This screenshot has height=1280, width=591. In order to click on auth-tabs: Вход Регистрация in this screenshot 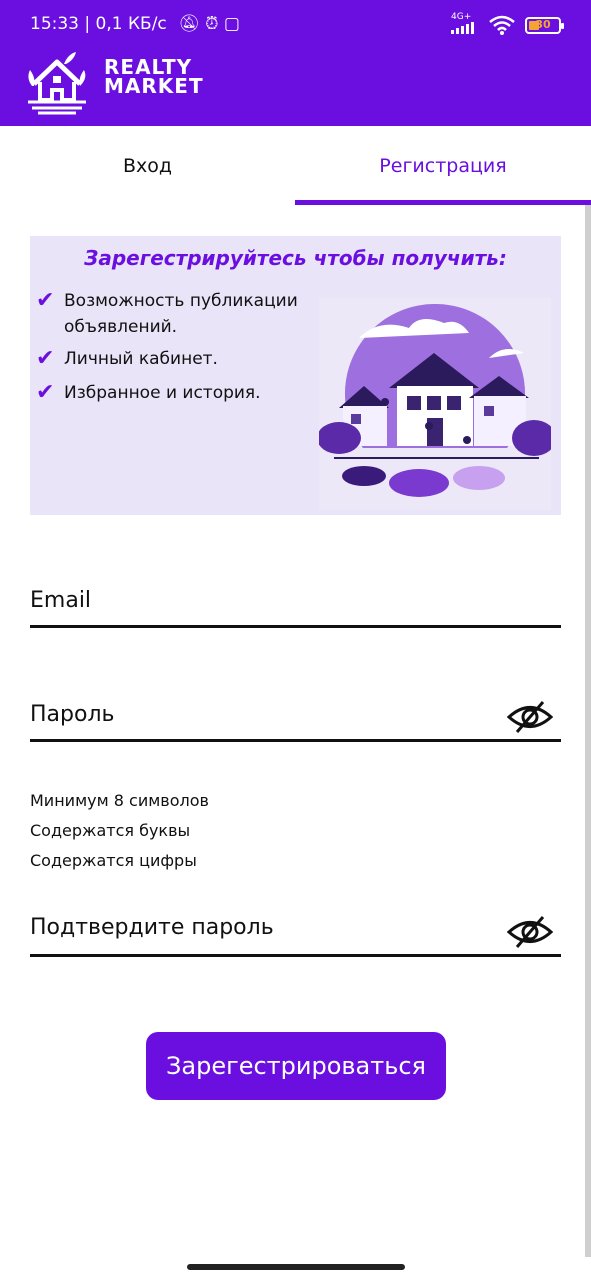, I will do `click(295, 166)`.